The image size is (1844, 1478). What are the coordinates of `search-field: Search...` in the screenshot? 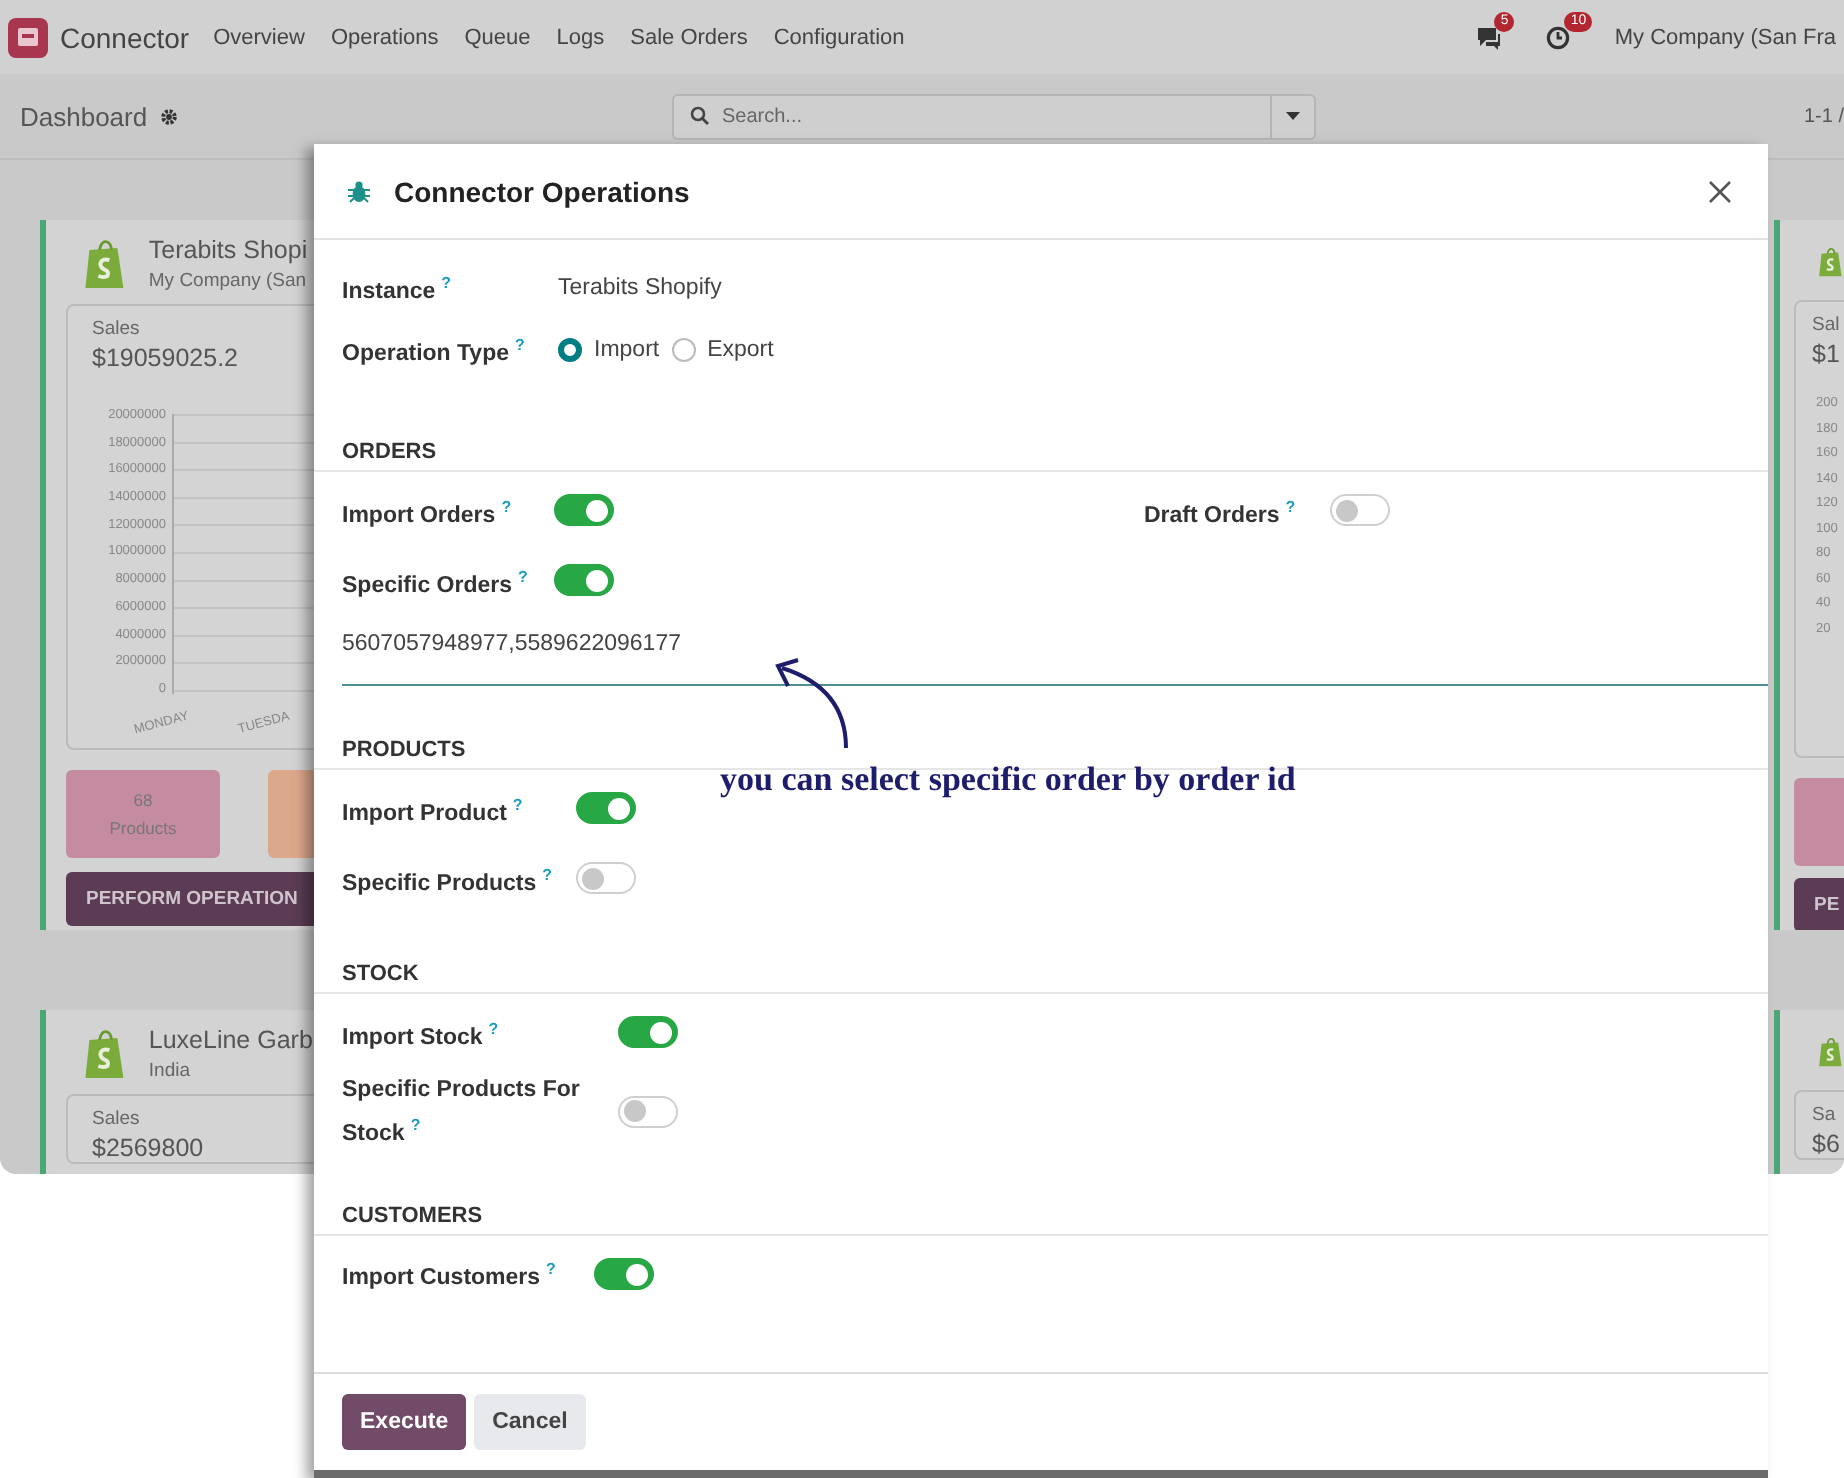 It's located at (972, 116).